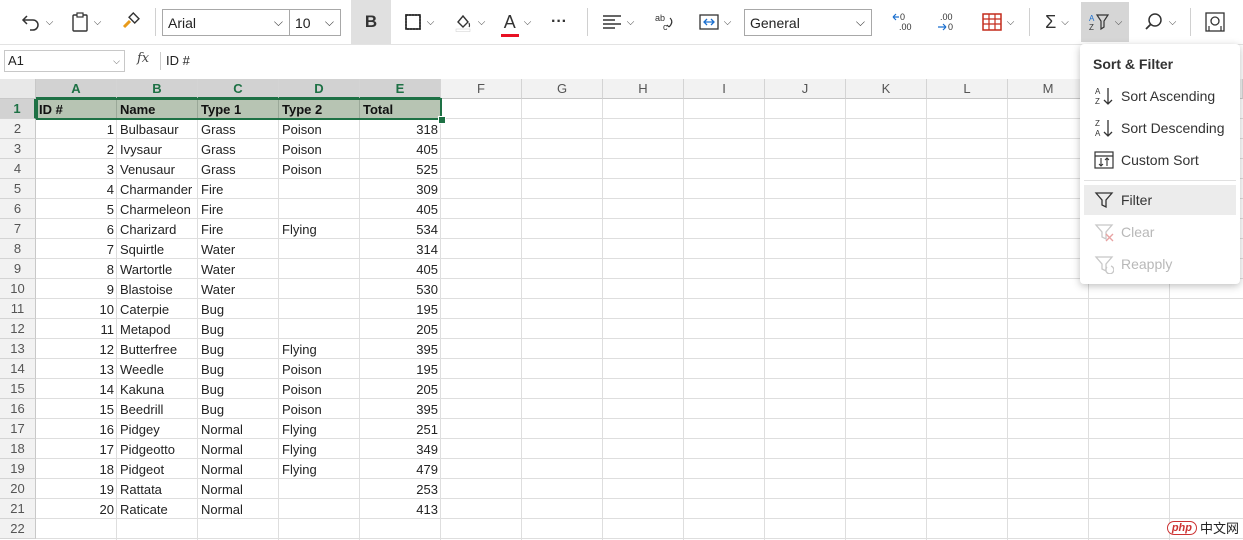 This screenshot has width=1243, height=540. What do you see at coordinates (1215, 22) in the screenshot?
I see `analyze-data-button` at bounding box center [1215, 22].